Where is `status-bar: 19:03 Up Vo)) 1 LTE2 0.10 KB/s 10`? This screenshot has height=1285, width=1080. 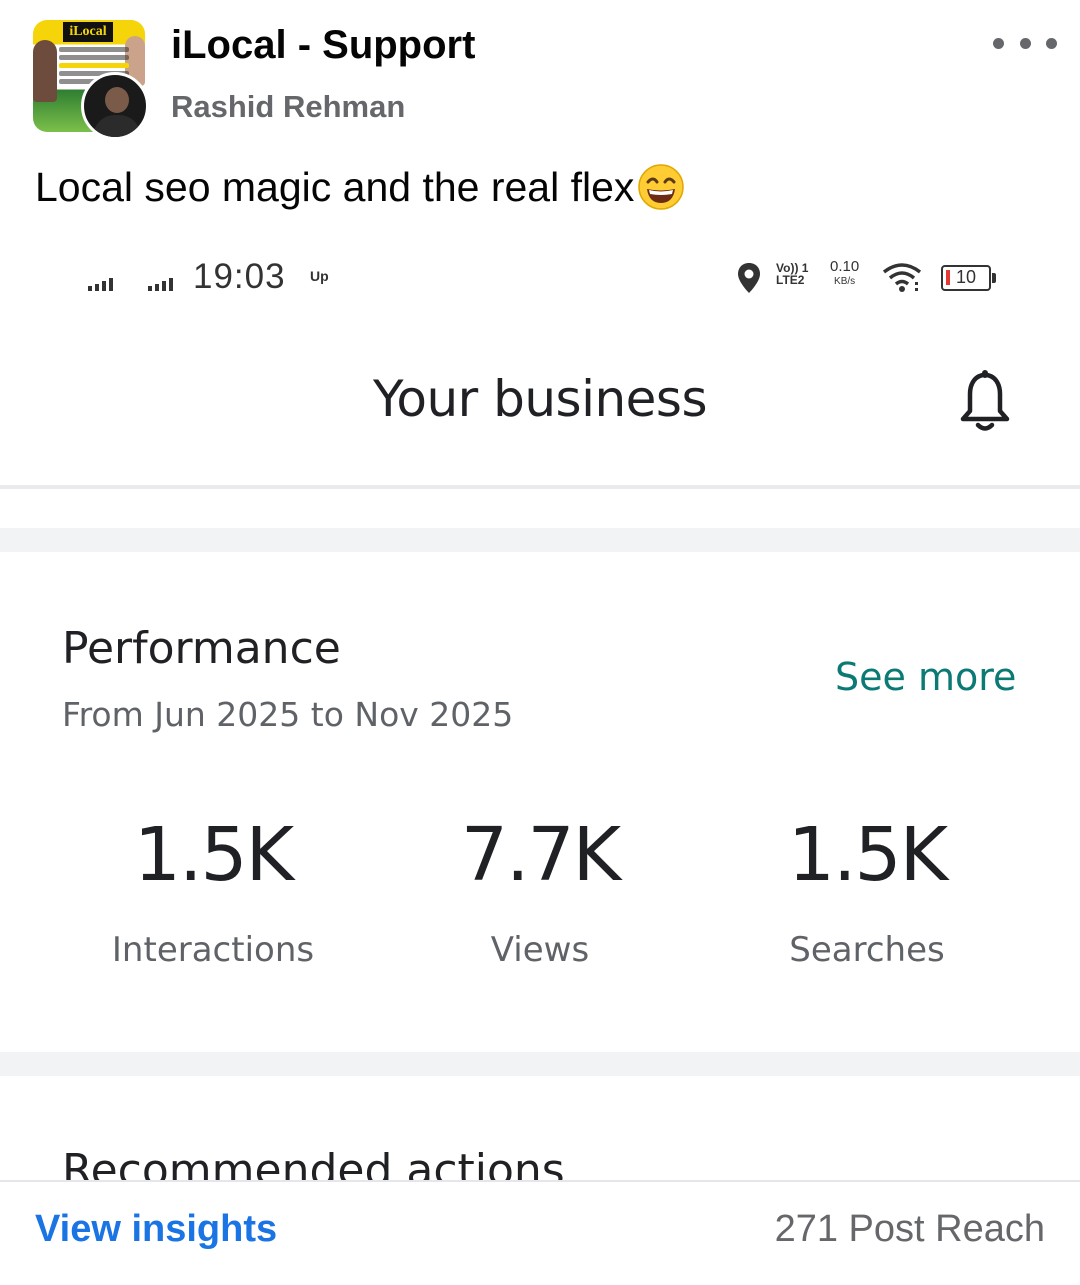 status-bar: 19:03 Up Vo)) 1 LTE2 0.10 KB/s 10 is located at coordinates (540, 280).